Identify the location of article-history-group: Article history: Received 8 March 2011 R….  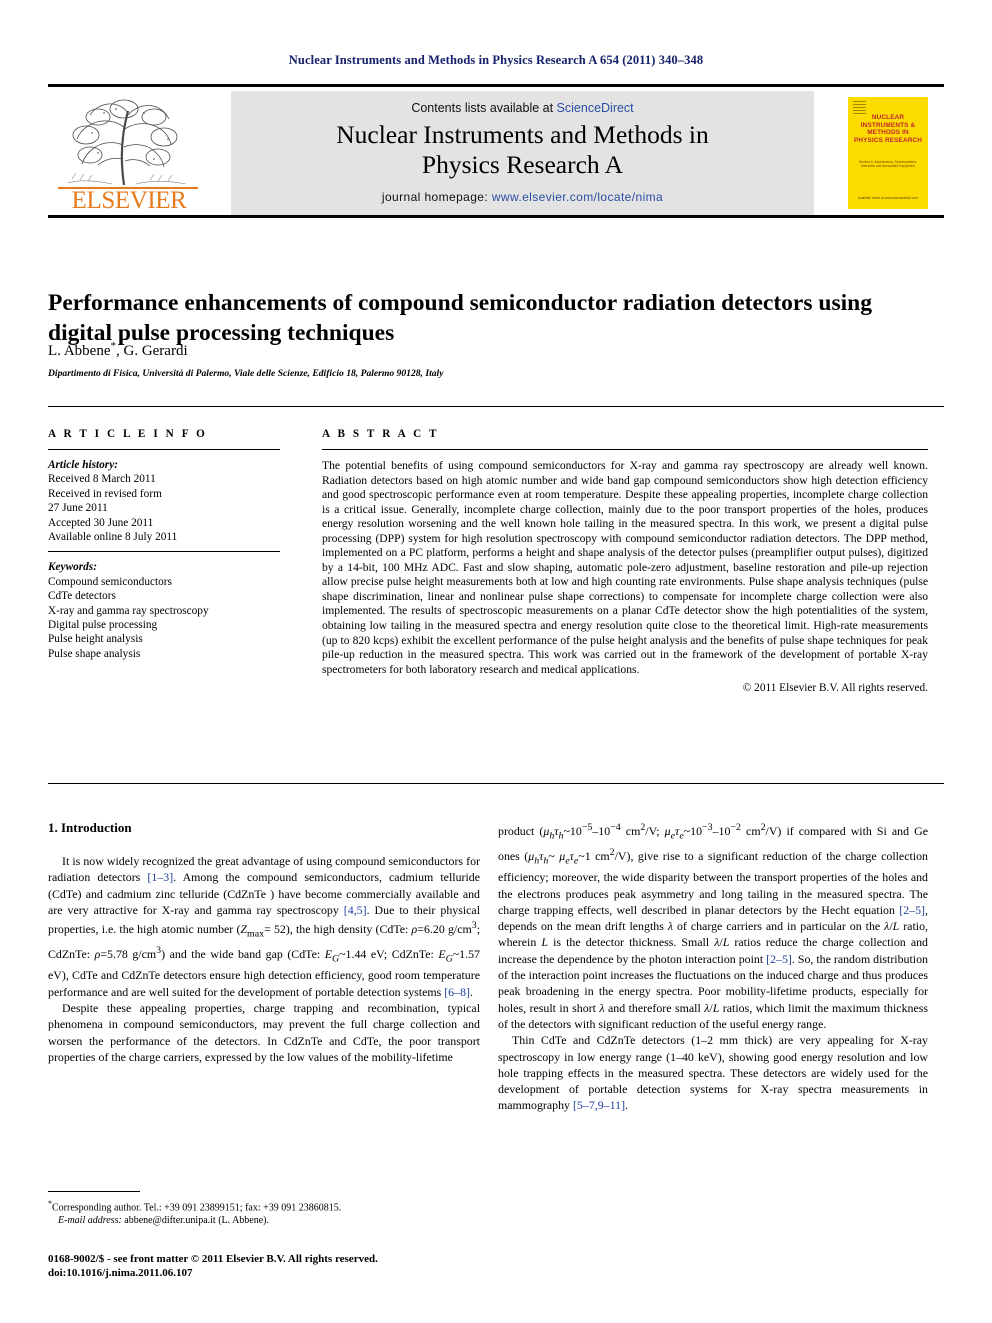
(164, 501).